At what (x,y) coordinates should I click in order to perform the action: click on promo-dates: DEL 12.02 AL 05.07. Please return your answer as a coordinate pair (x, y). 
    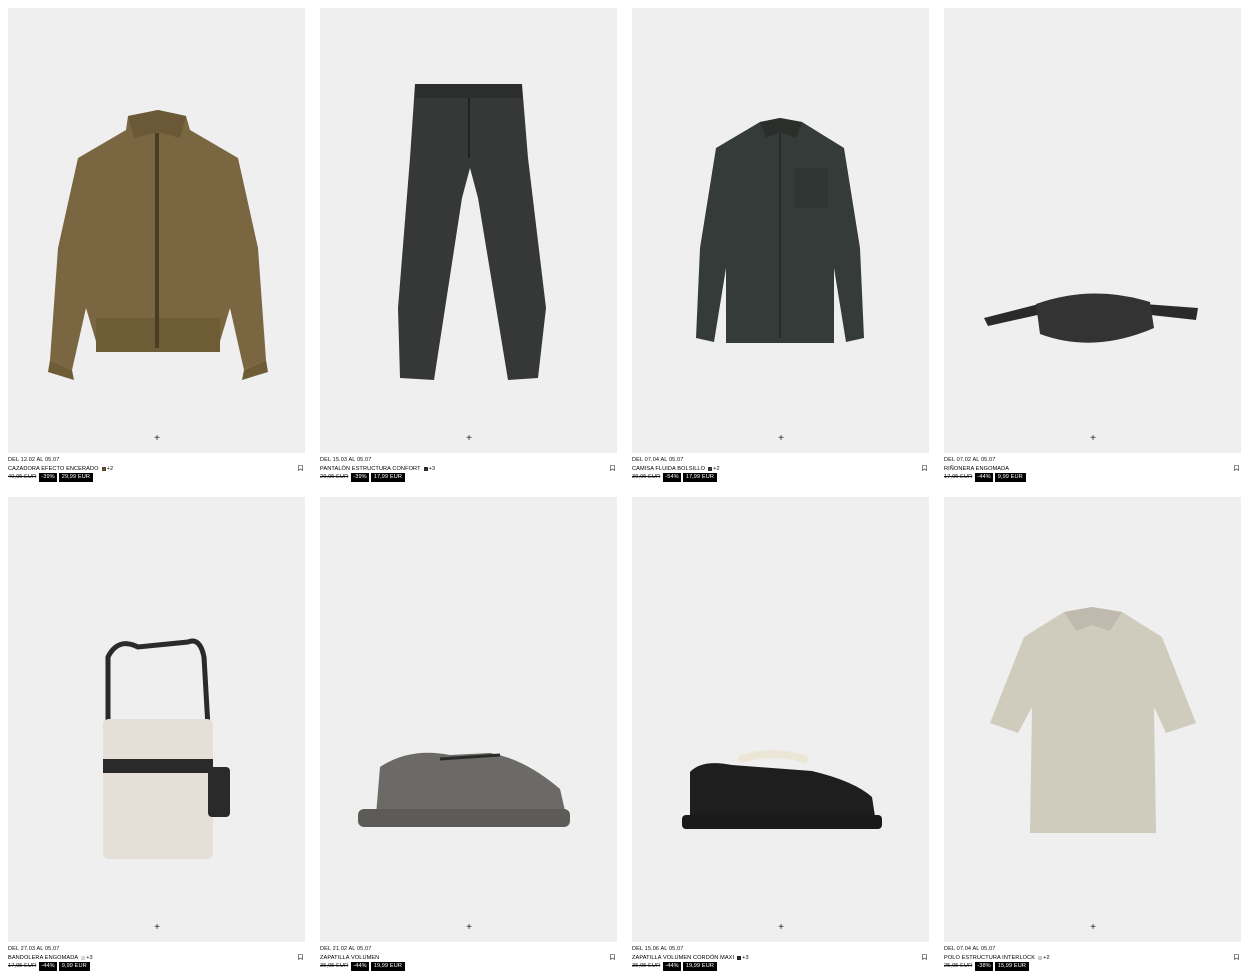
    Looking at the image, I should click on (34, 460).